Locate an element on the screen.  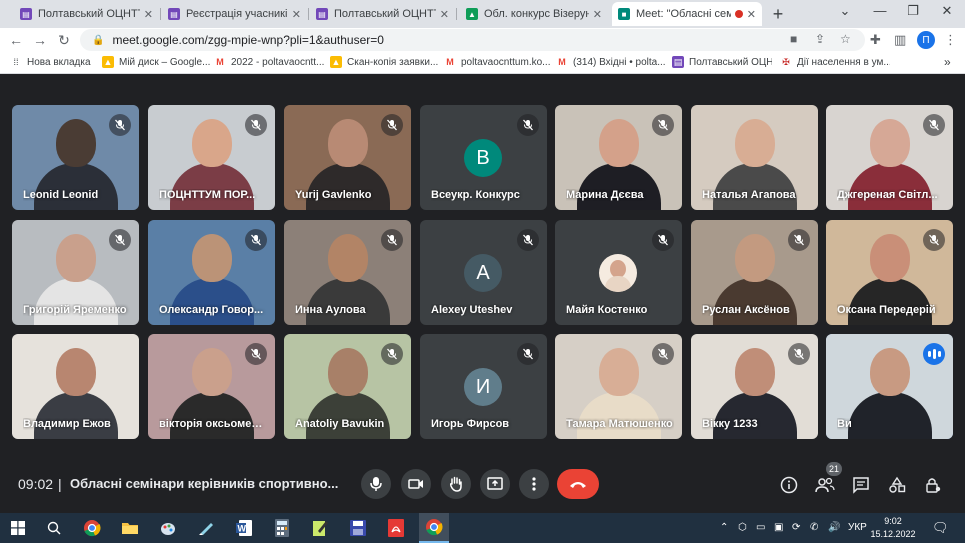
tab-search-icon: ⌄ is located at coordinates (845, 11).